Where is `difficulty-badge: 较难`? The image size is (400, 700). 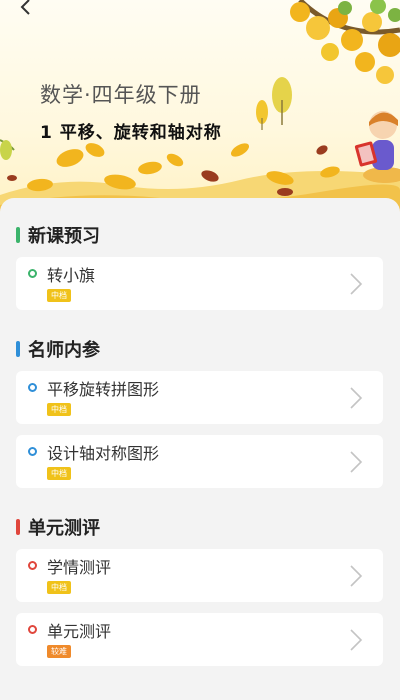
difficulty-badge: 较难 is located at coordinates (59, 651).